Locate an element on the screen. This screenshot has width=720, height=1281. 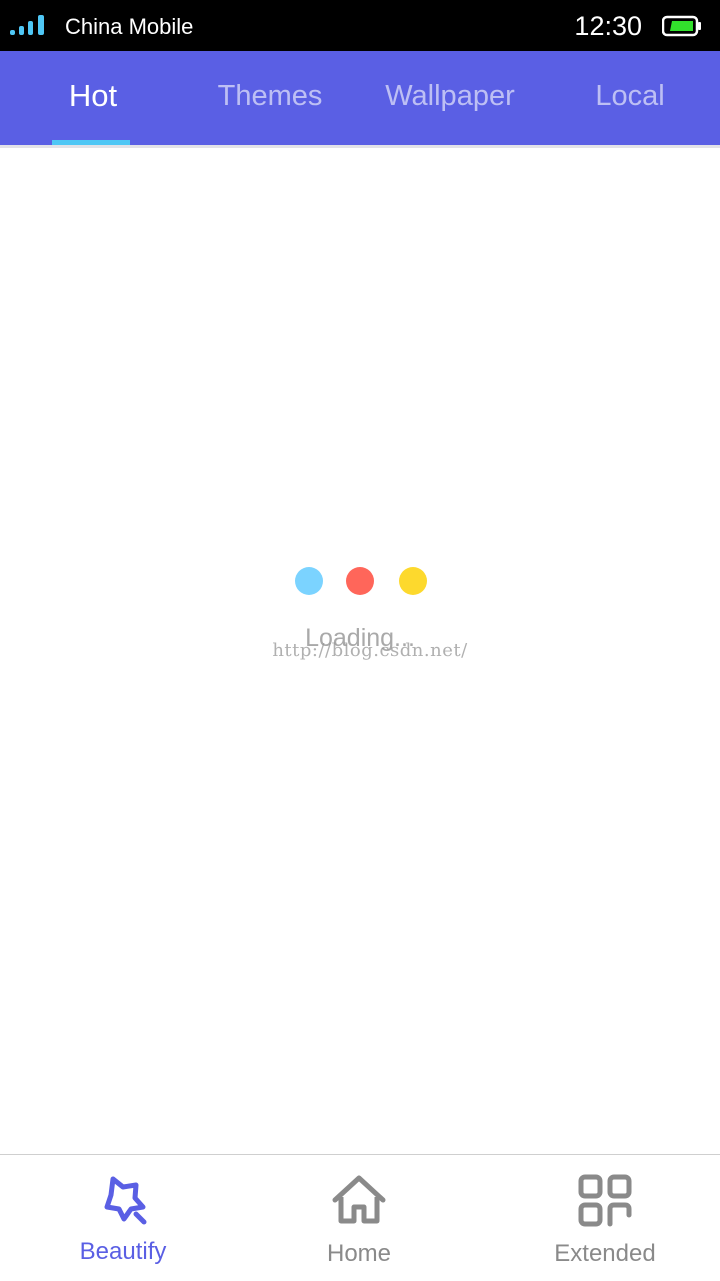
nav-item-extended: Extended is located at coordinates (602, 1218).